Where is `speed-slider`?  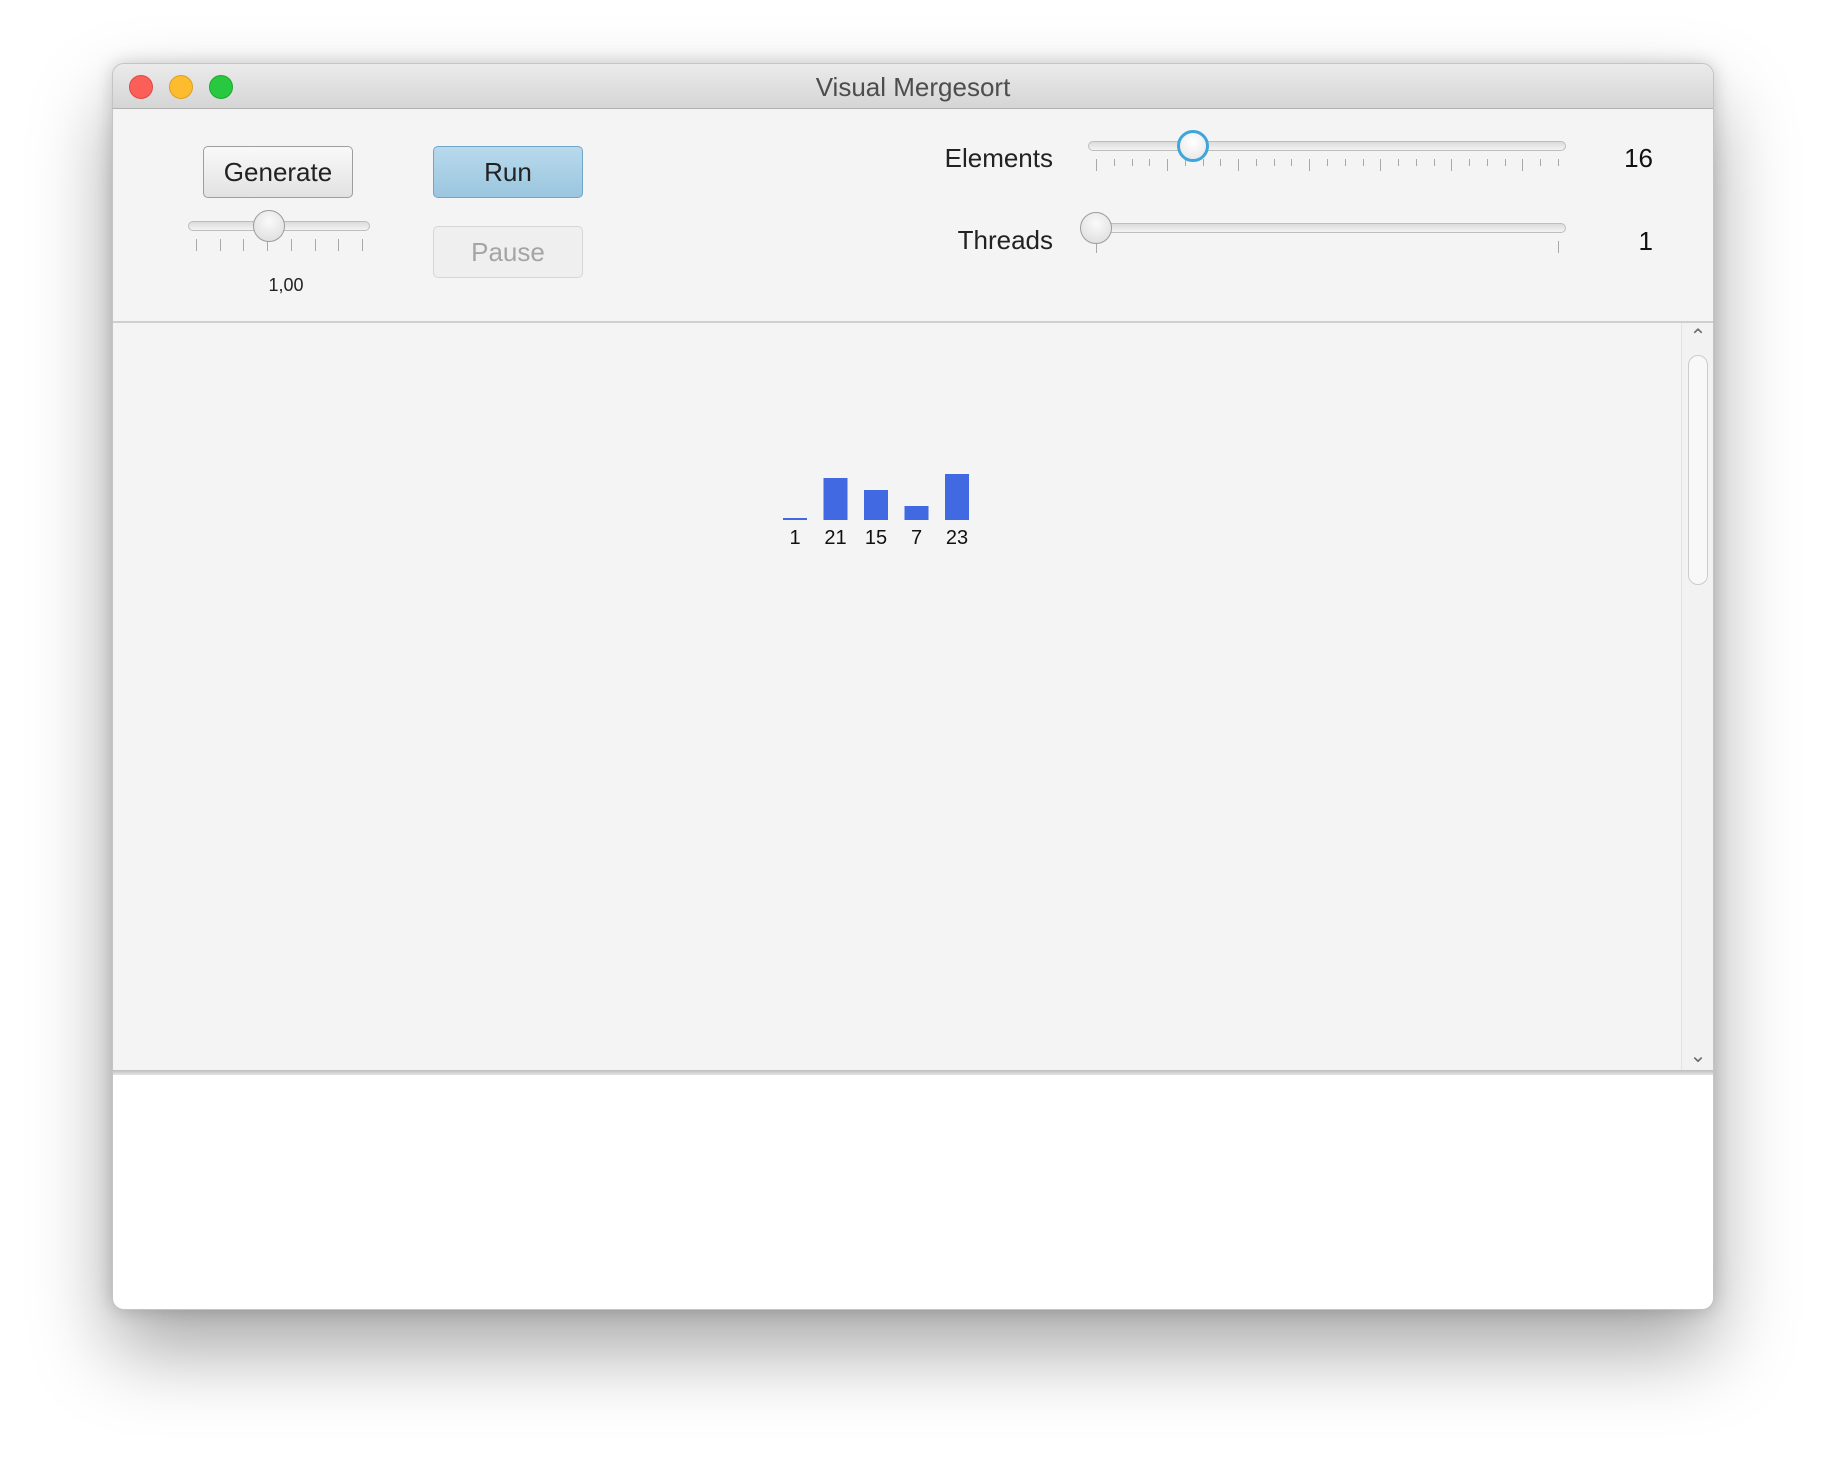 speed-slider is located at coordinates (279, 239).